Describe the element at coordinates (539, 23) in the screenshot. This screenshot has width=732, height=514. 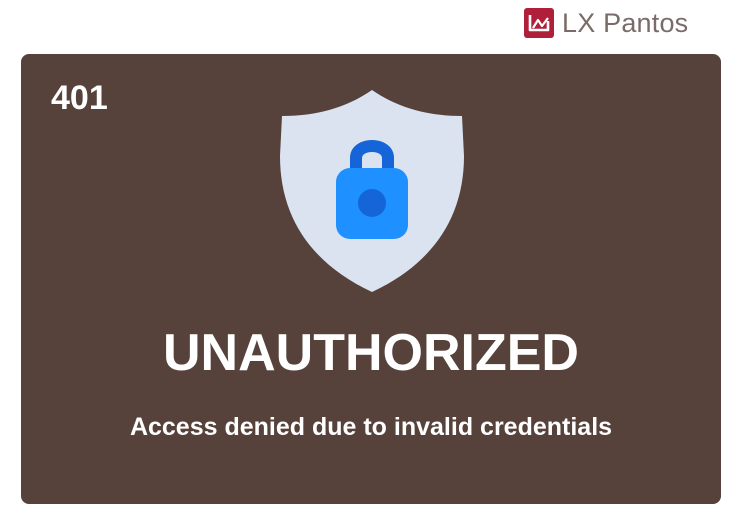
I see `lx-pantos-logo-icon` at that location.